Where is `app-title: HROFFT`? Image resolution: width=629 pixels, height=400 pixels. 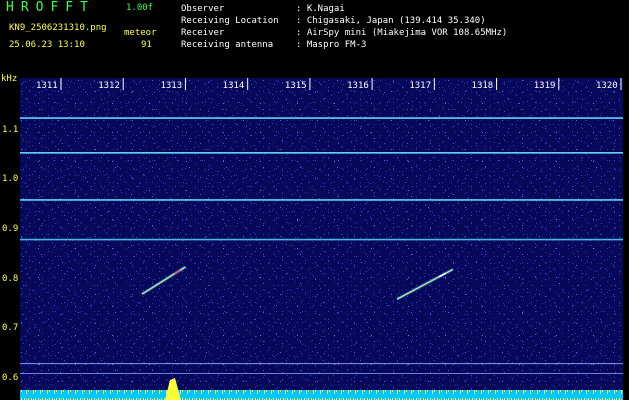
app-title: HROFFT is located at coordinates (50, 7).